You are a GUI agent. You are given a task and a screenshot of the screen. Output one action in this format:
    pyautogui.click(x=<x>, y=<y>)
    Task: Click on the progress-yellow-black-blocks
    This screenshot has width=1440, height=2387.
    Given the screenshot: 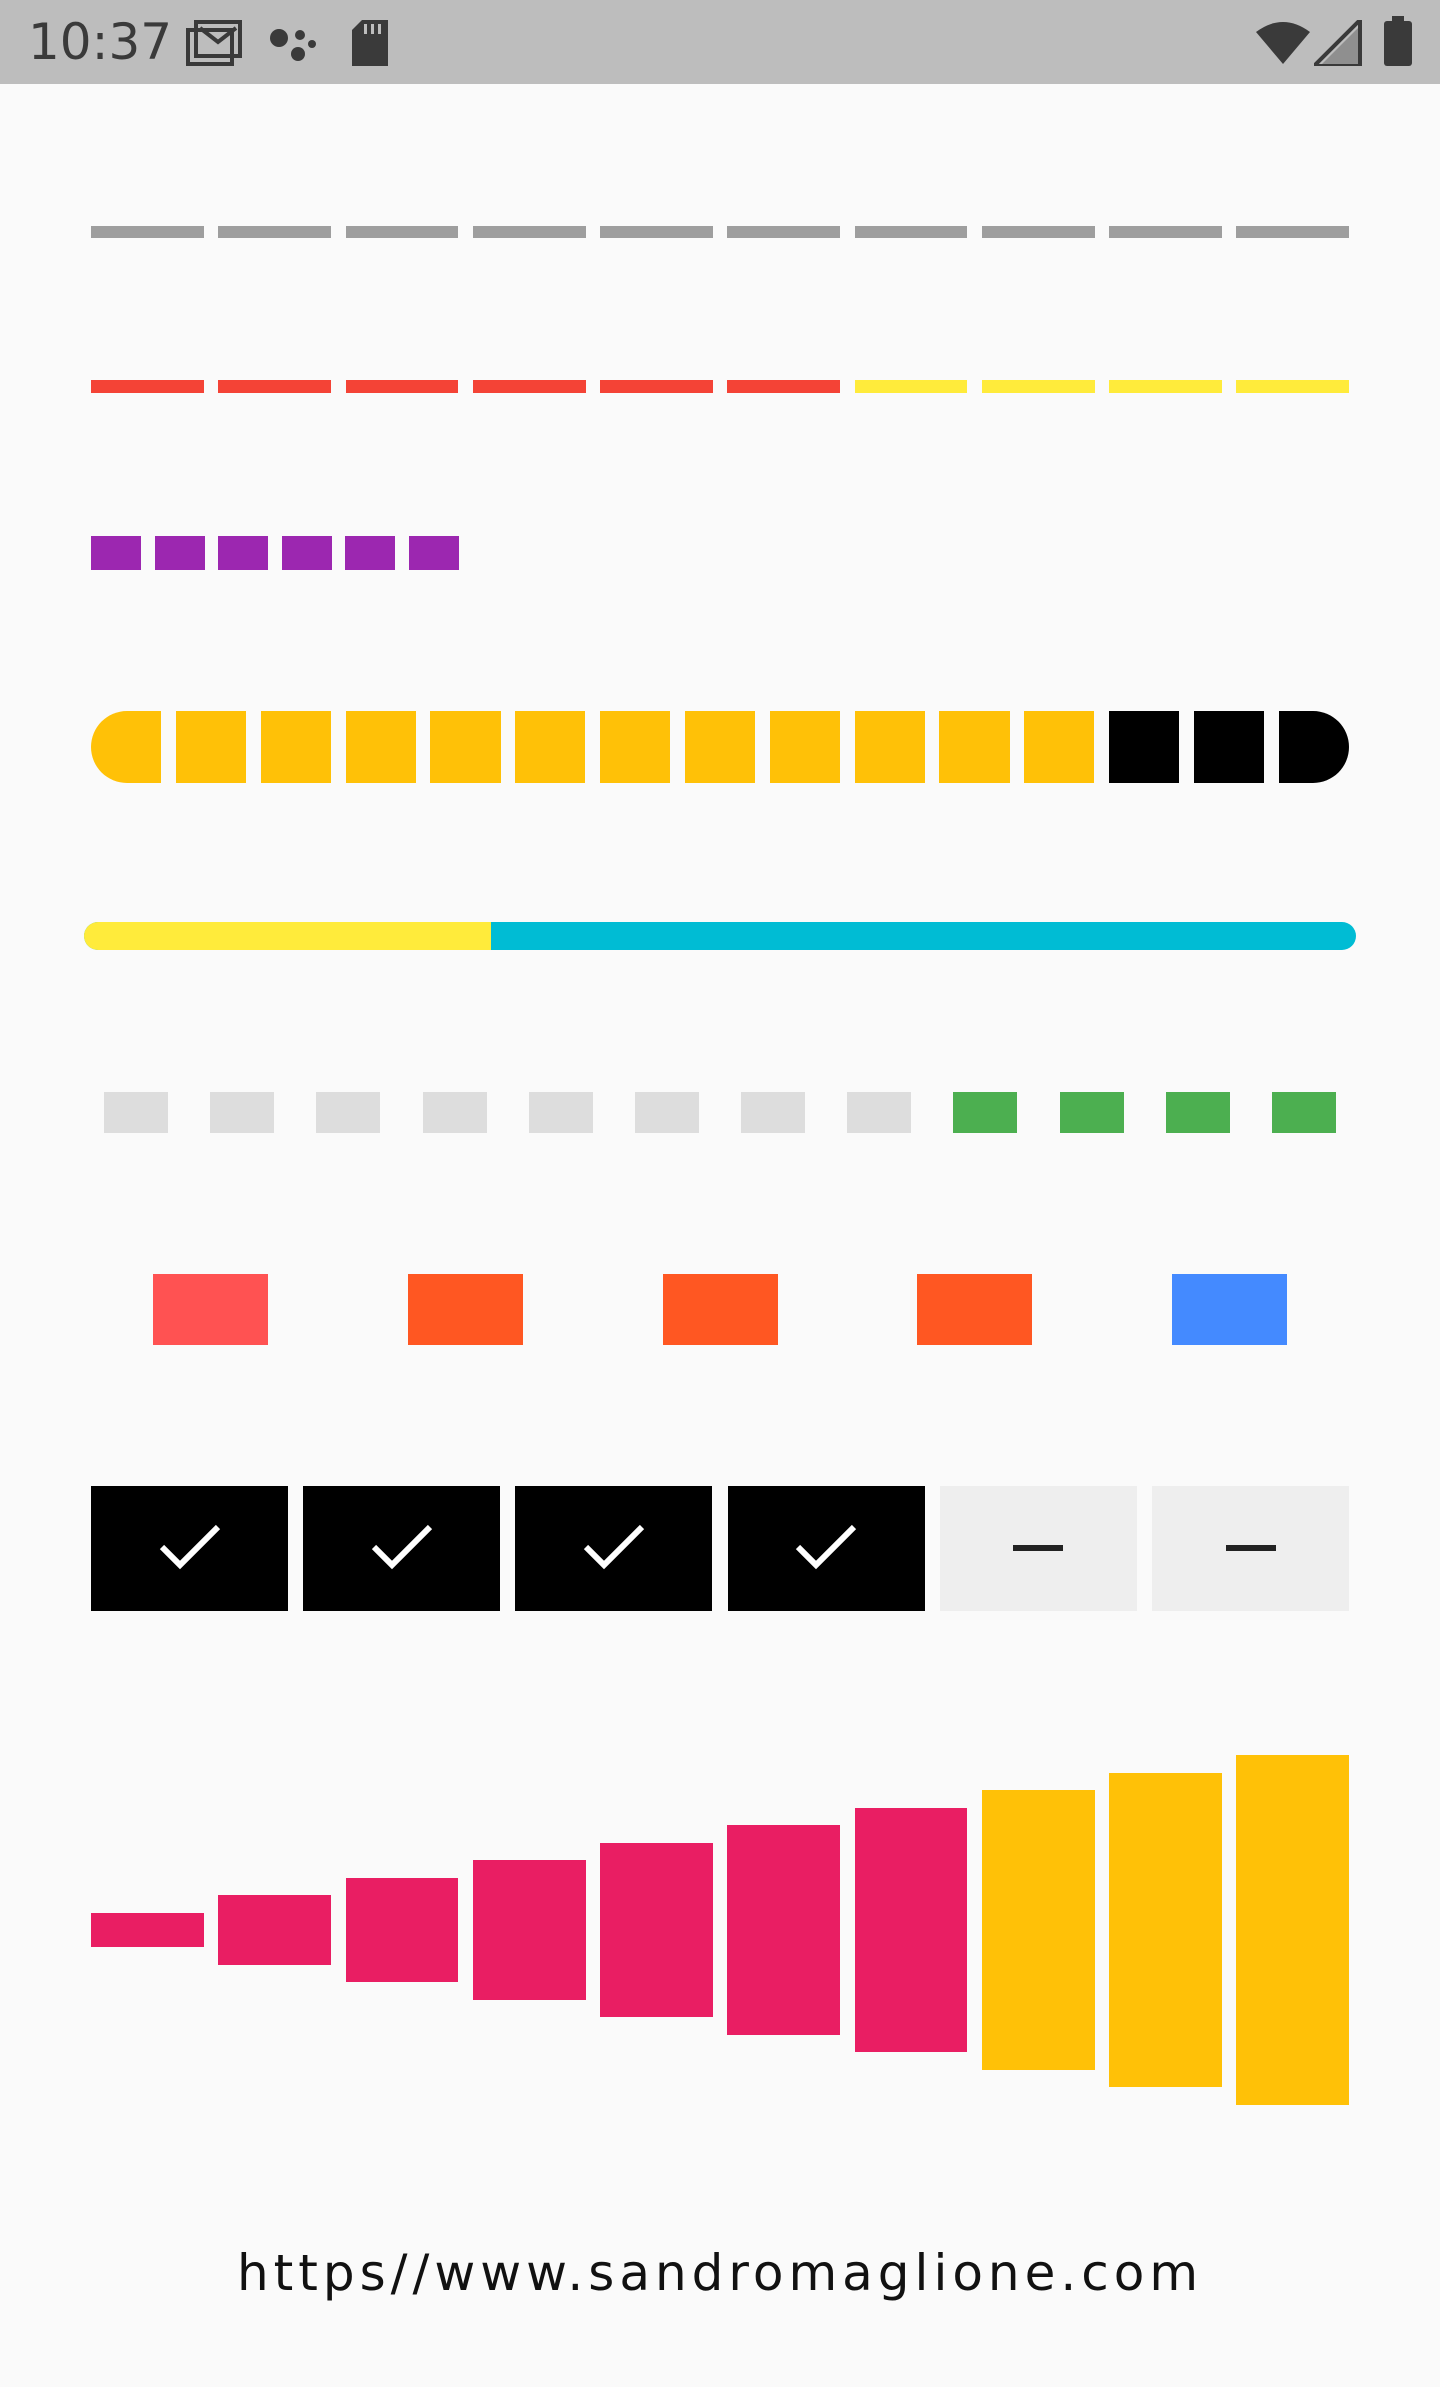 What is the action you would take?
    pyautogui.click(x=720, y=747)
    